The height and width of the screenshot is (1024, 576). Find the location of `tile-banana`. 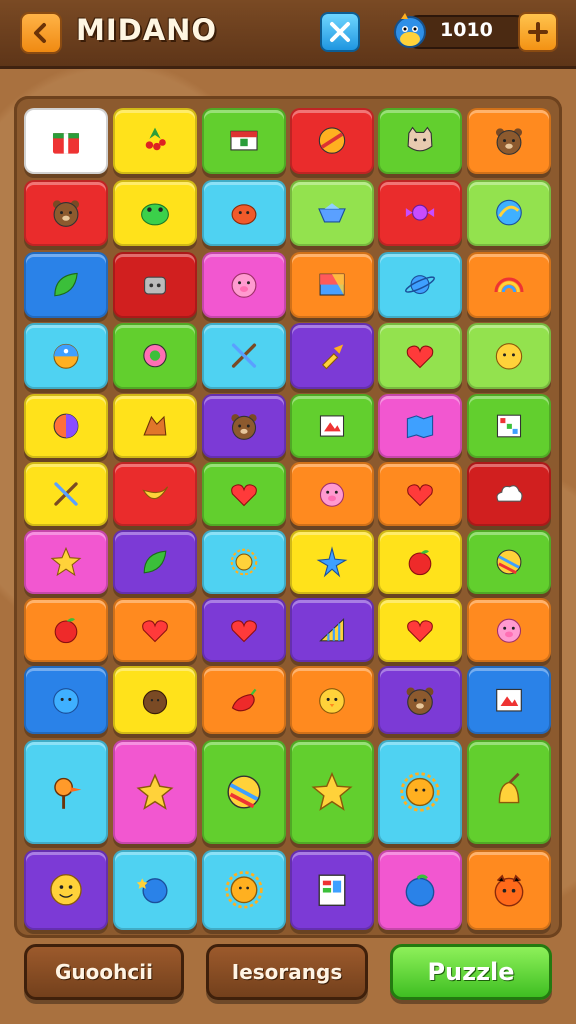

tile-banana is located at coordinates (155, 494).